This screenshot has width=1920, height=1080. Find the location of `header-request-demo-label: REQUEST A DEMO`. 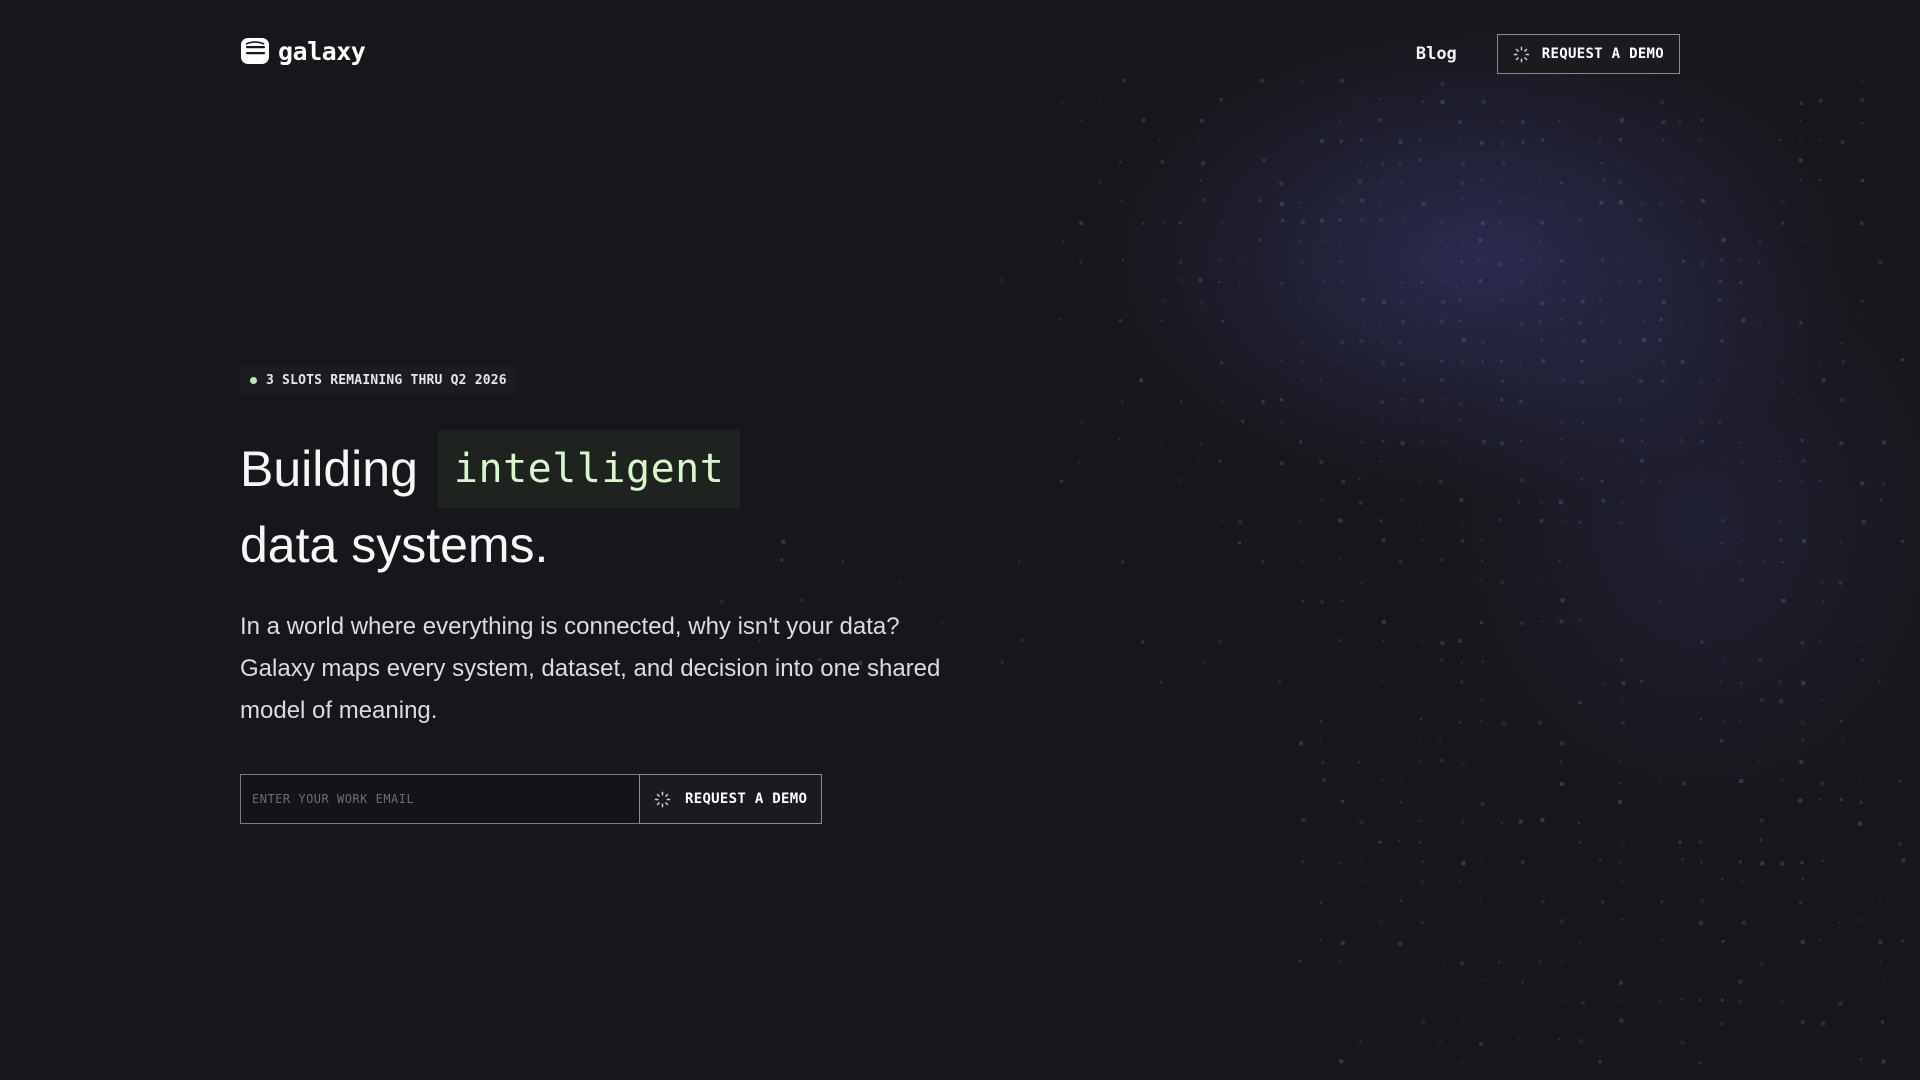

header-request-demo-label: REQUEST A DEMO is located at coordinates (1602, 54).